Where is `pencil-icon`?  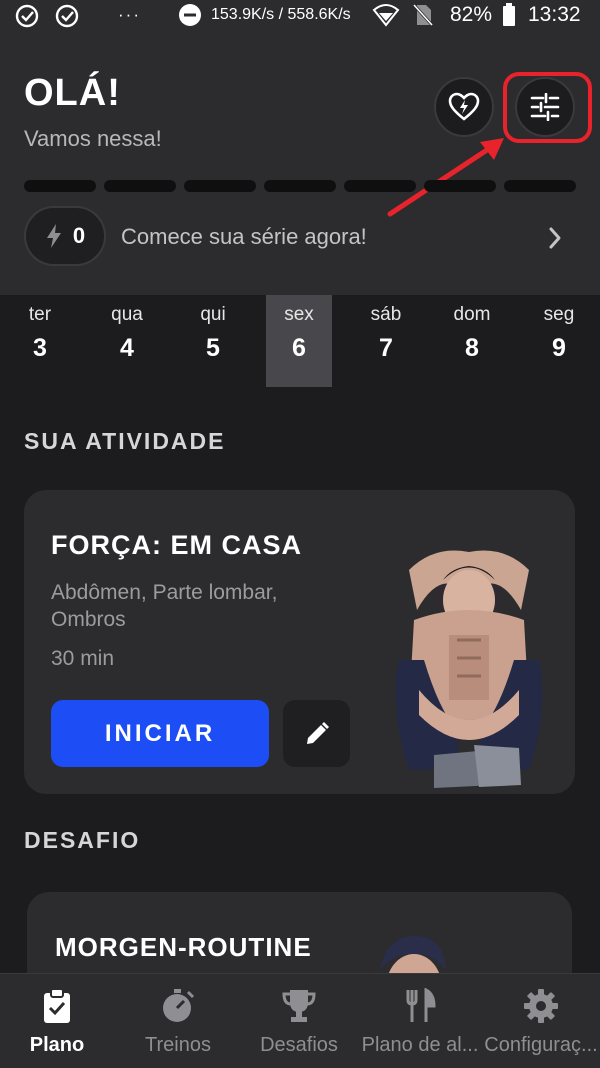
pencil-icon is located at coordinates (317, 732).